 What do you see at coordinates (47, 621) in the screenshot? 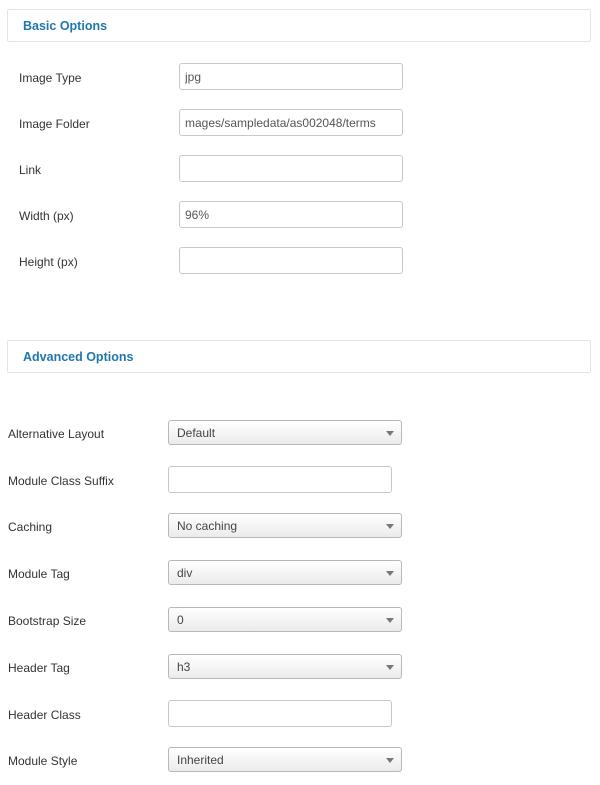
I see `bootstrap-size-label: Bootstrap Size` at bounding box center [47, 621].